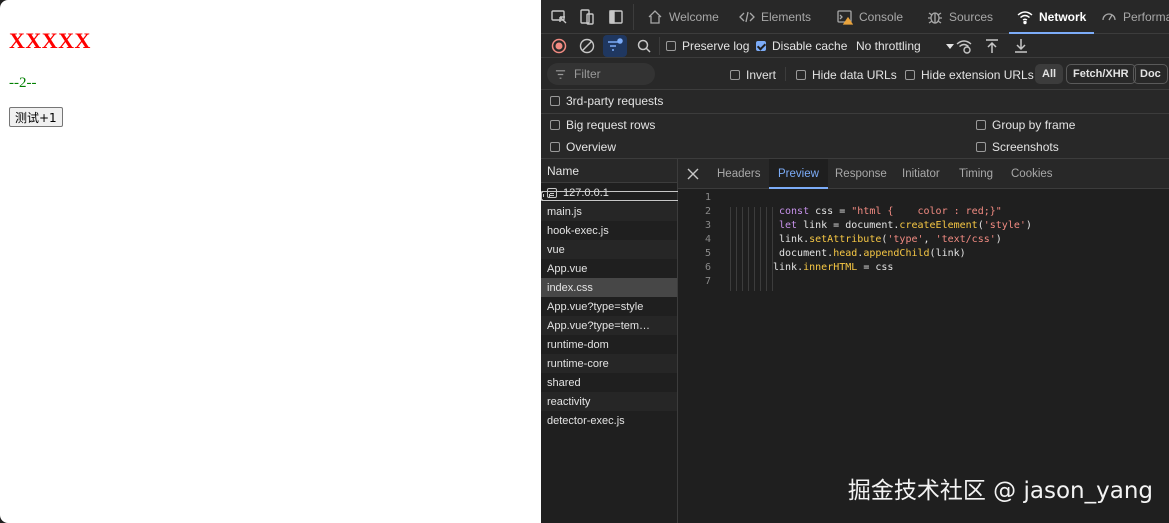 The width and height of the screenshot is (1169, 523). Describe the element at coordinates (964, 46) in the screenshot. I see `network-conditions-icon` at that location.